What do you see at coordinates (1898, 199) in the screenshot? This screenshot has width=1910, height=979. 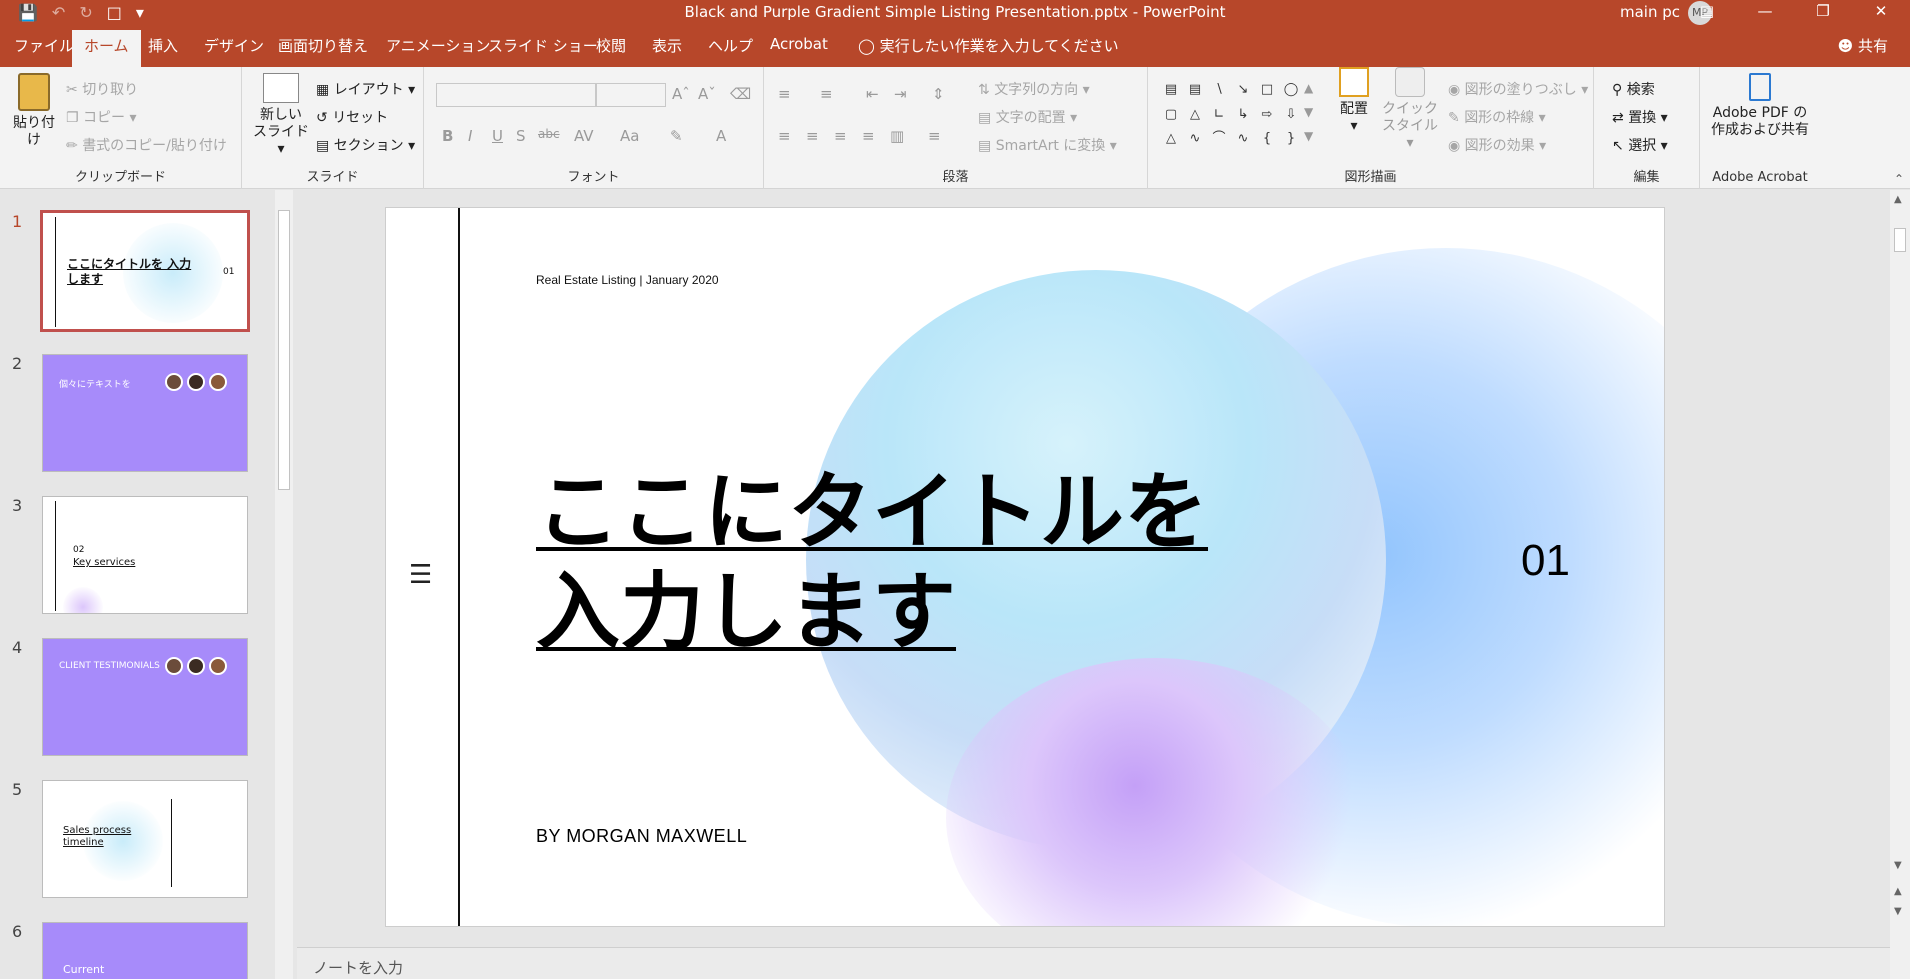 I see `scroll-up-icon: ▲` at bounding box center [1898, 199].